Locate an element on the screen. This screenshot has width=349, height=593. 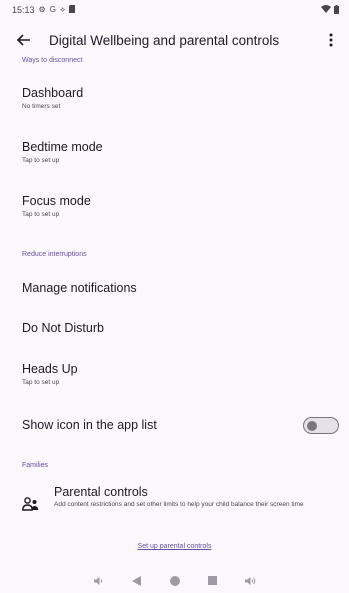
bedtime-mode-item: Bedtime mode Tap to set up is located at coordinates (179, 152).